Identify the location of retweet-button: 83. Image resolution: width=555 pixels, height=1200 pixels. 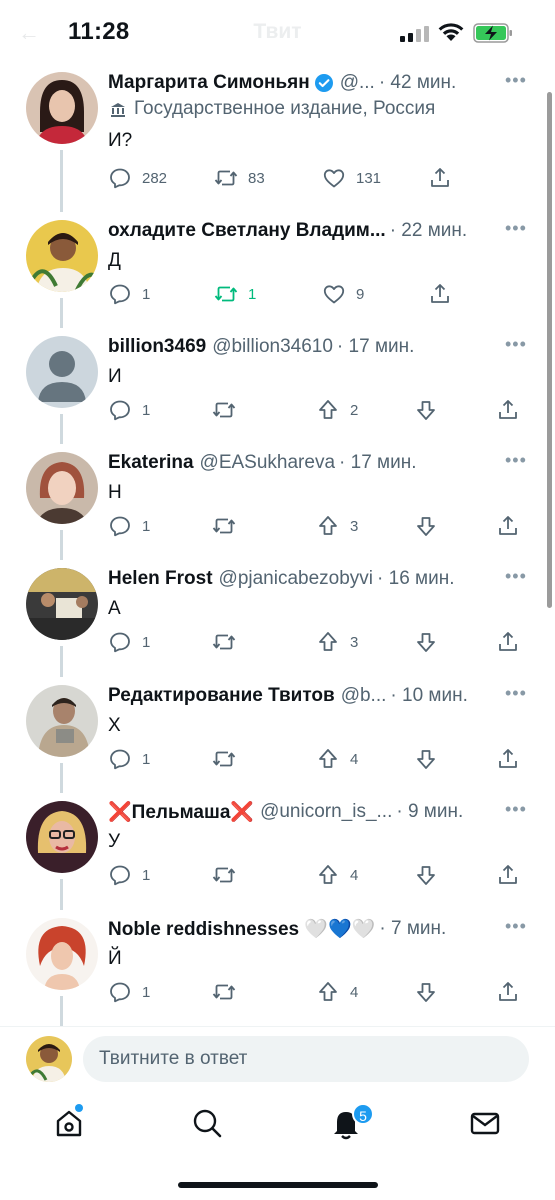
(239, 178).